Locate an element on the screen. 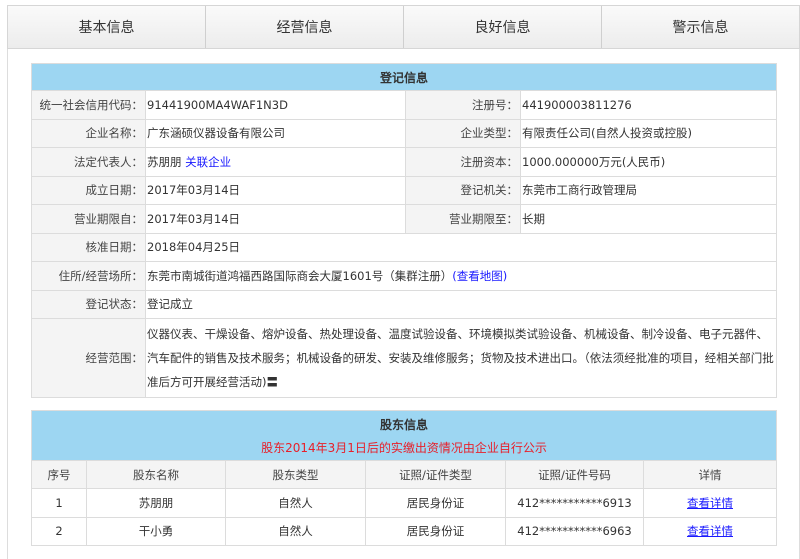 The width and height of the screenshot is (800, 559). address-value: 东莞市南城街道鸿福西路国际商会大厦1601号（集群注册） is located at coordinates (300, 275).